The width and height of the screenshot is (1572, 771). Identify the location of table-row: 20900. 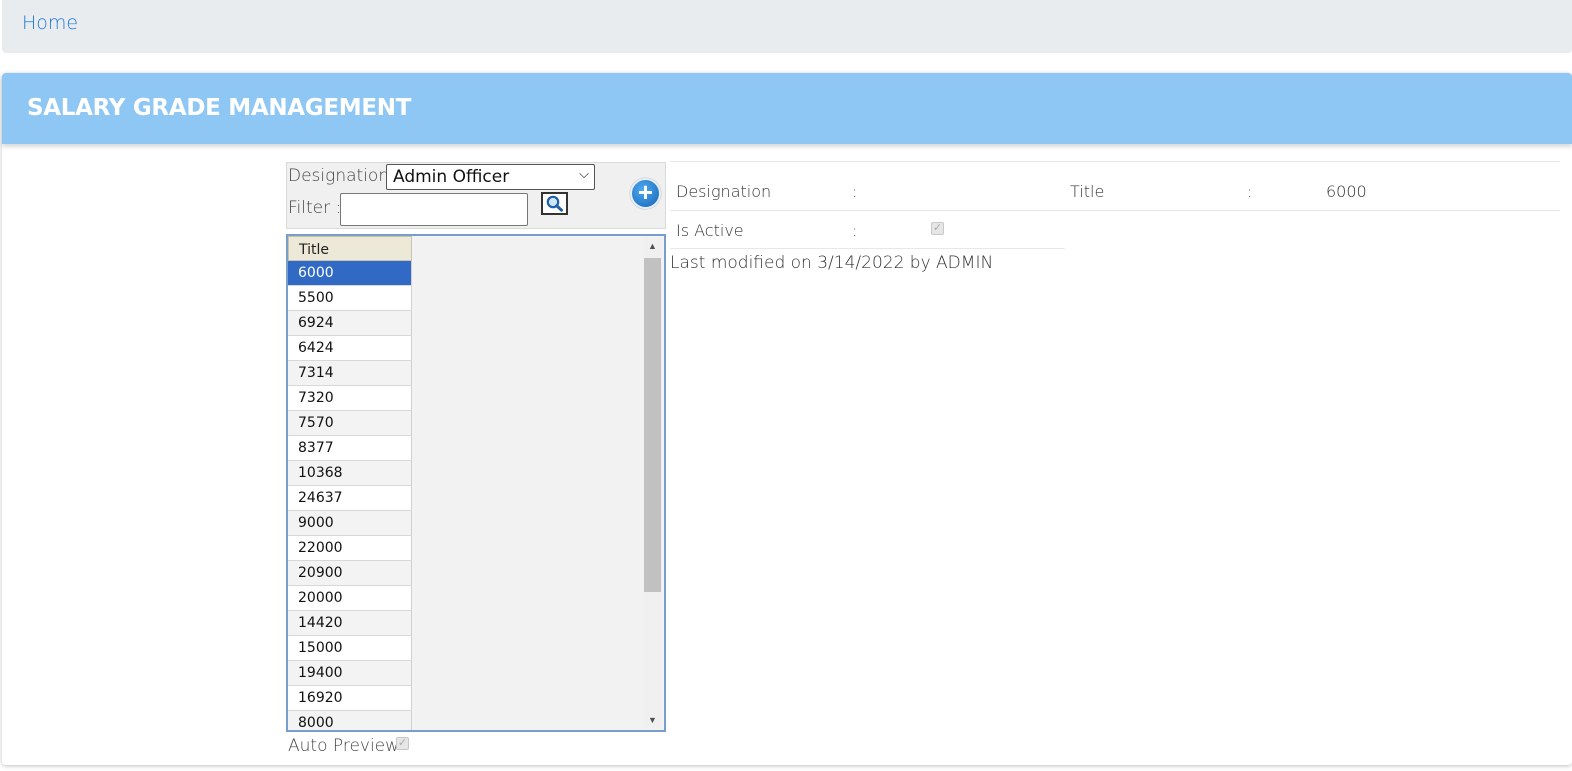
(350, 573).